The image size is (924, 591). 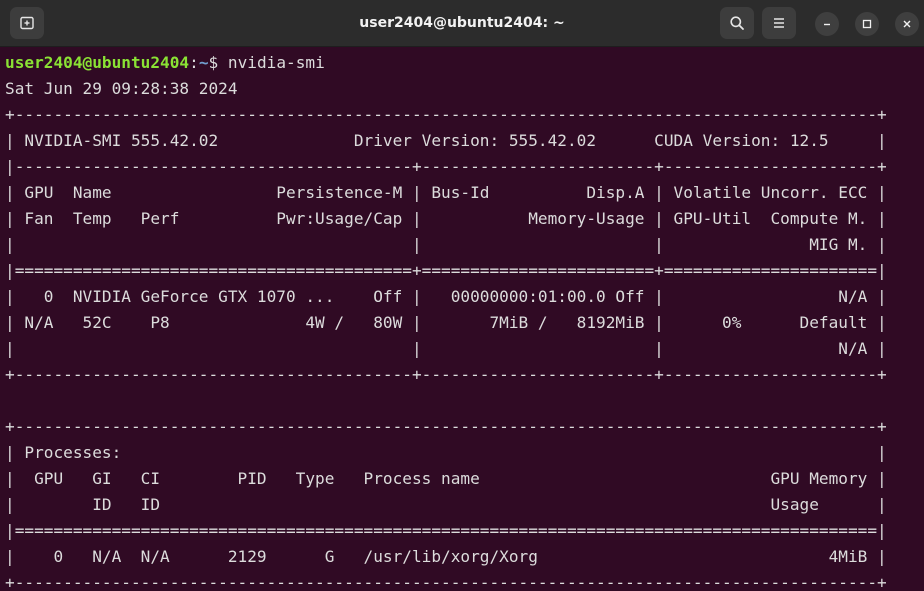 What do you see at coordinates (97, 62) in the screenshot?
I see `prompt-user-host: user2404@ubuntu2404` at bounding box center [97, 62].